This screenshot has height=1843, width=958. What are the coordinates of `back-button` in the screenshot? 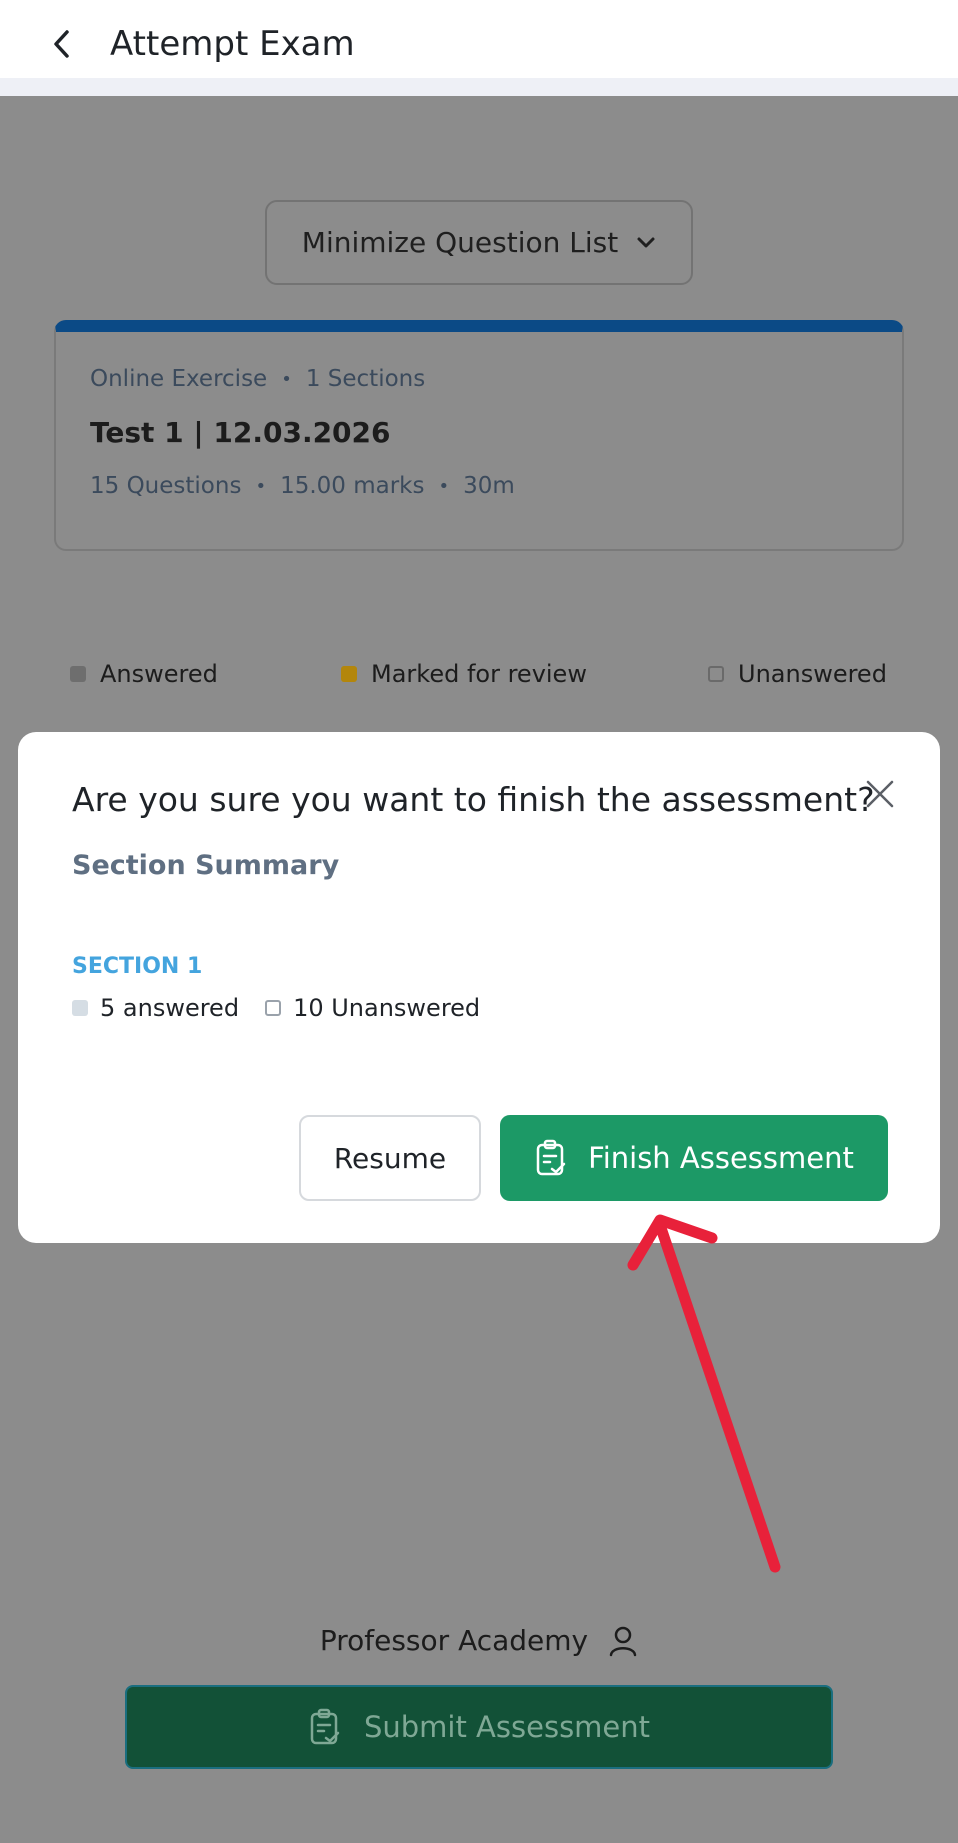 It's located at (62, 44).